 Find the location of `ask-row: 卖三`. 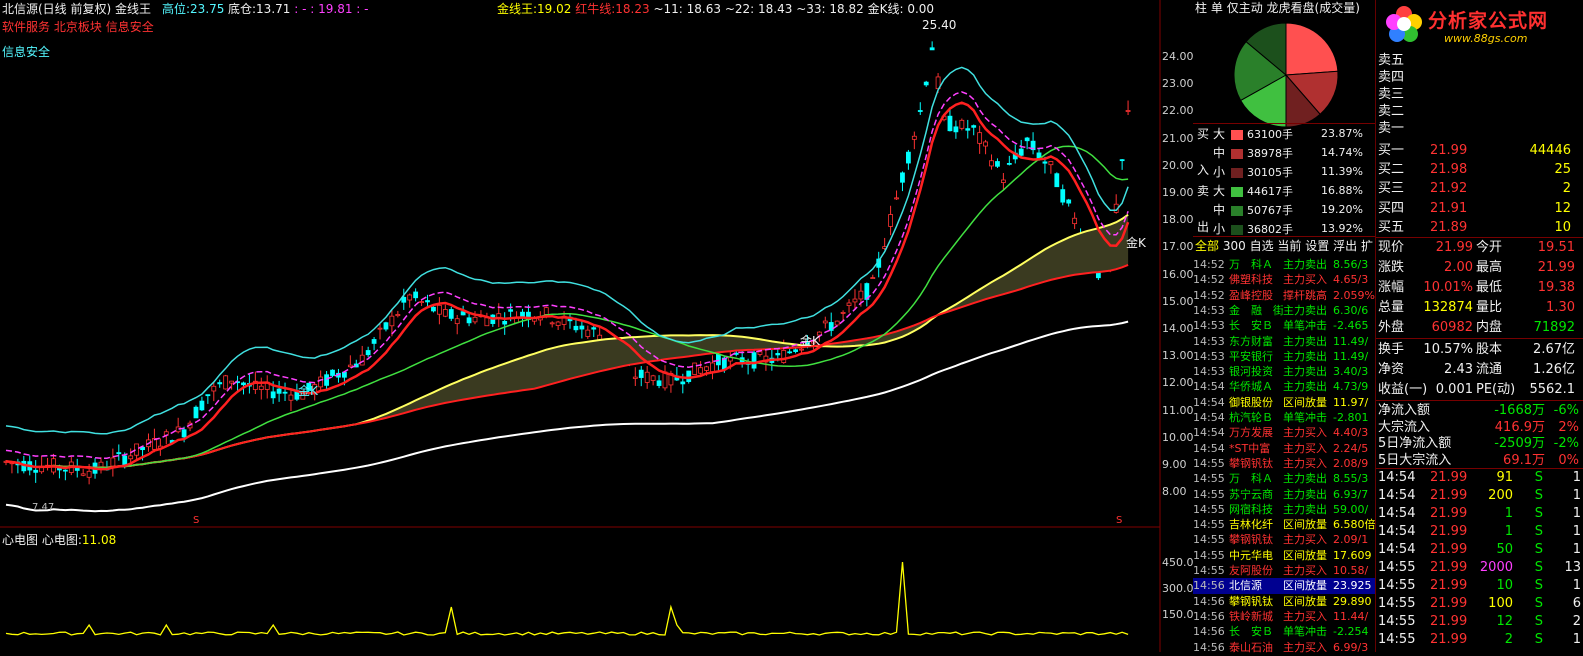

ask-row: 卖三 is located at coordinates (1479, 94).